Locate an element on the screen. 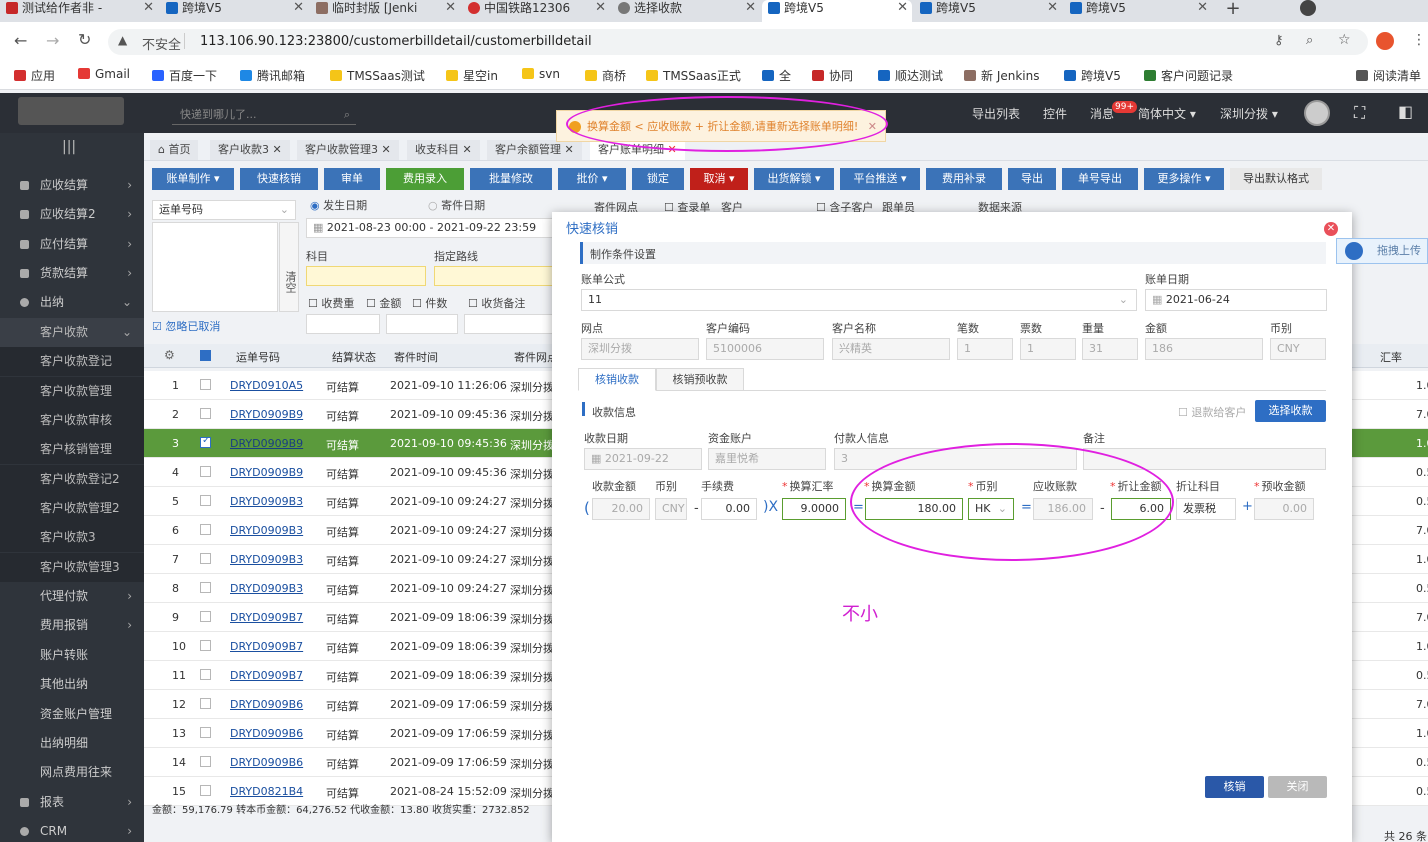 The image size is (1428, 842). bookmark-shunda: 顺达测试 is located at coordinates (910, 75).